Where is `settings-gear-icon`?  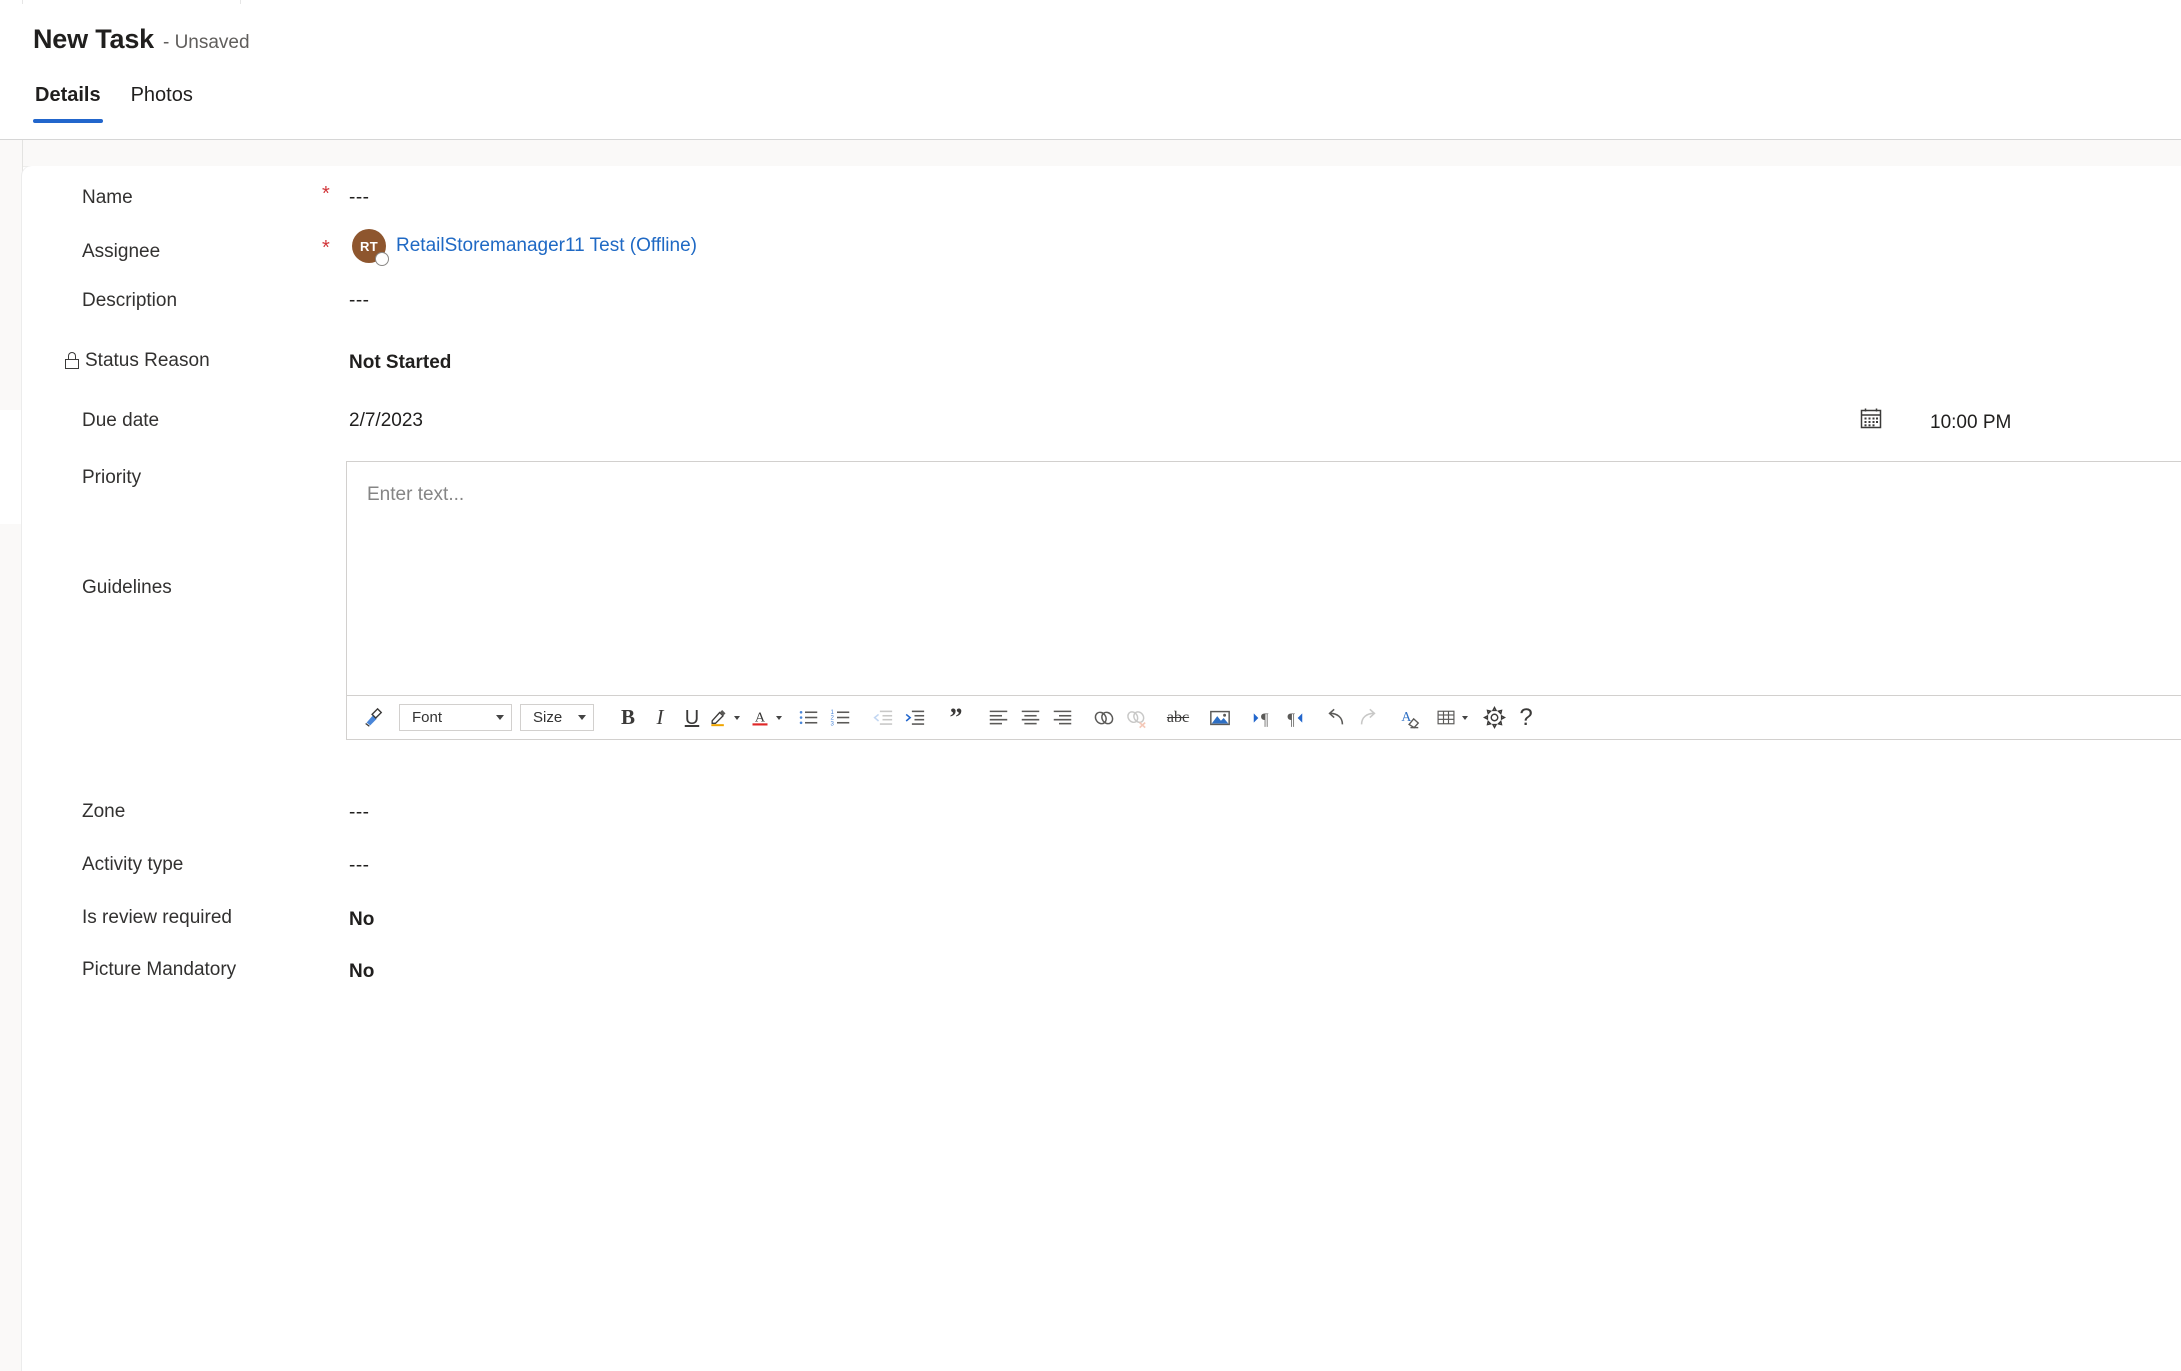 settings-gear-icon is located at coordinates (1494, 718).